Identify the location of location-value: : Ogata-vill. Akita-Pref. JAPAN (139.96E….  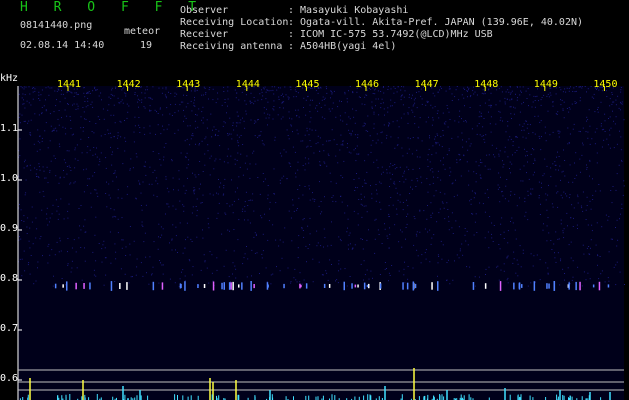
(436, 22).